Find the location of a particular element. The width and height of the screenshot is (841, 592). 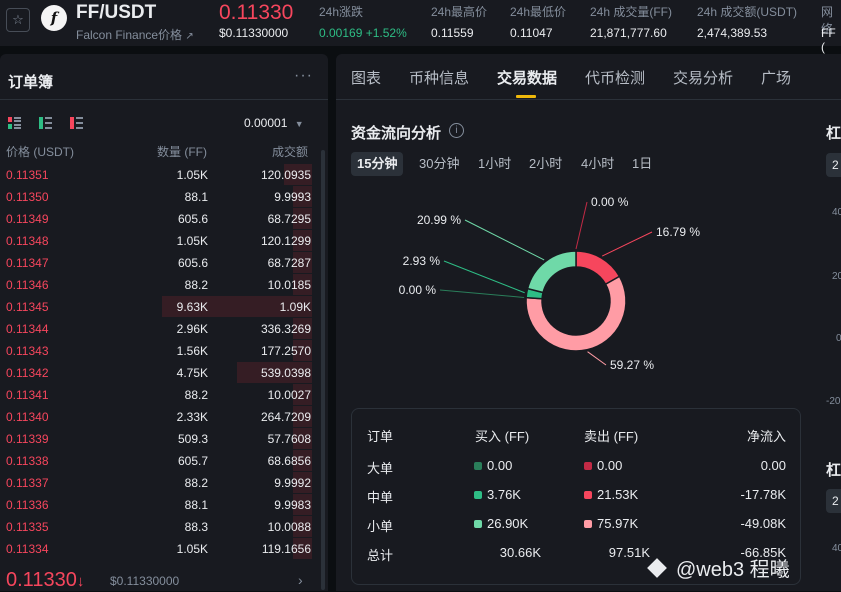

table-header-net: 净流入 is located at coordinates (766, 436).